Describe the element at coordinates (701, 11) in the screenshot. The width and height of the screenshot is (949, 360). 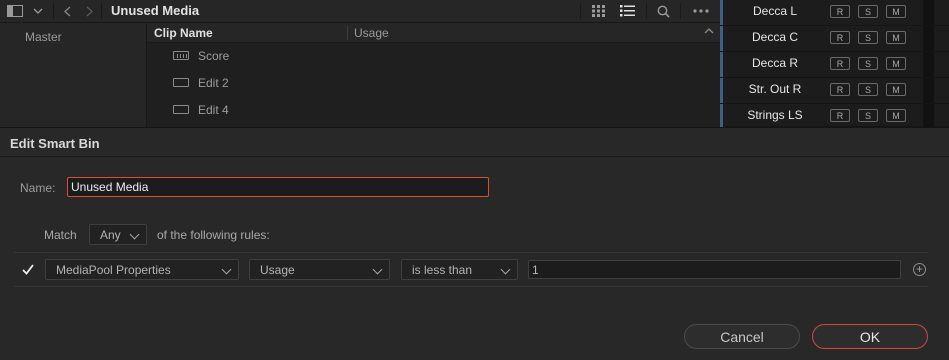
I see `more-icon` at that location.